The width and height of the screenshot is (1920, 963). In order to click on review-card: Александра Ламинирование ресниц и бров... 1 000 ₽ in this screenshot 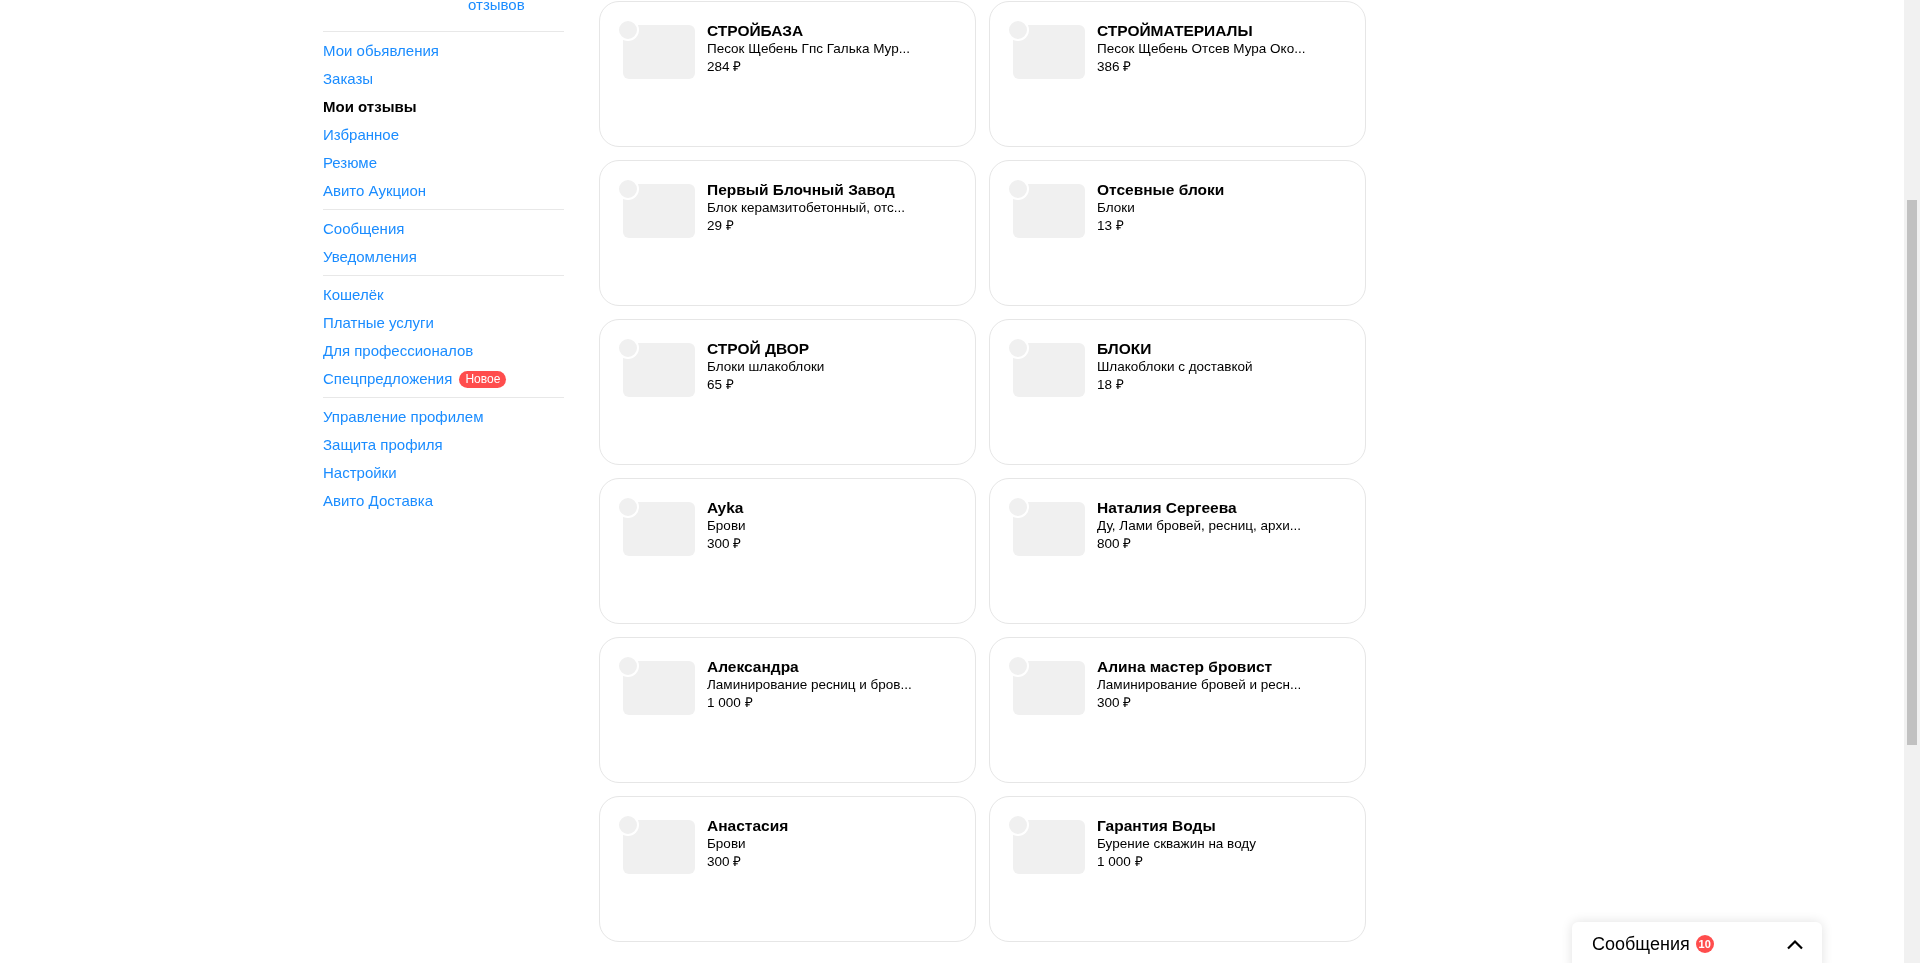, I will do `click(787, 710)`.